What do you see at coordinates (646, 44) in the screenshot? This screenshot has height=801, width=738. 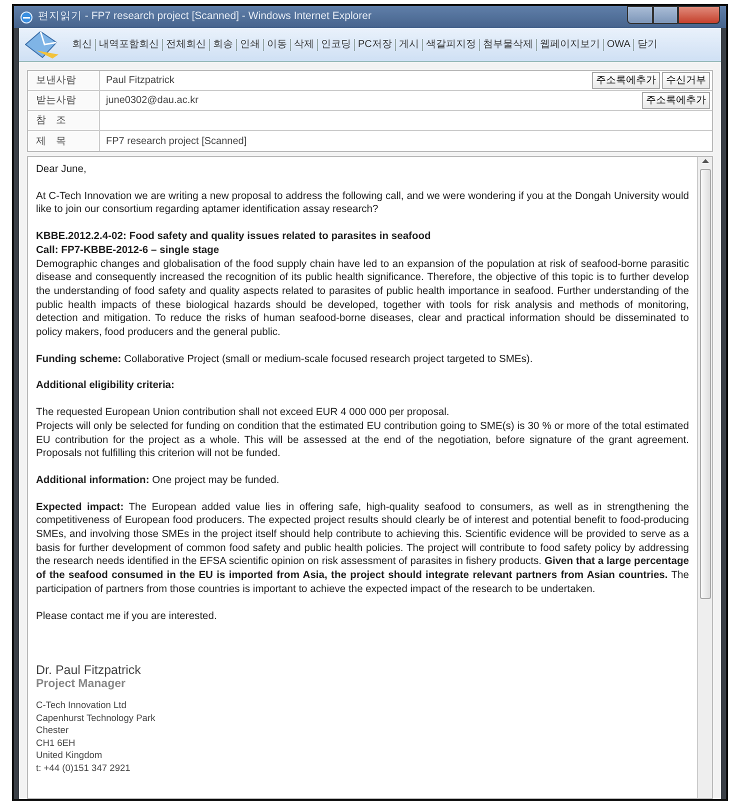 I see `toolbar-button: 닫기` at bounding box center [646, 44].